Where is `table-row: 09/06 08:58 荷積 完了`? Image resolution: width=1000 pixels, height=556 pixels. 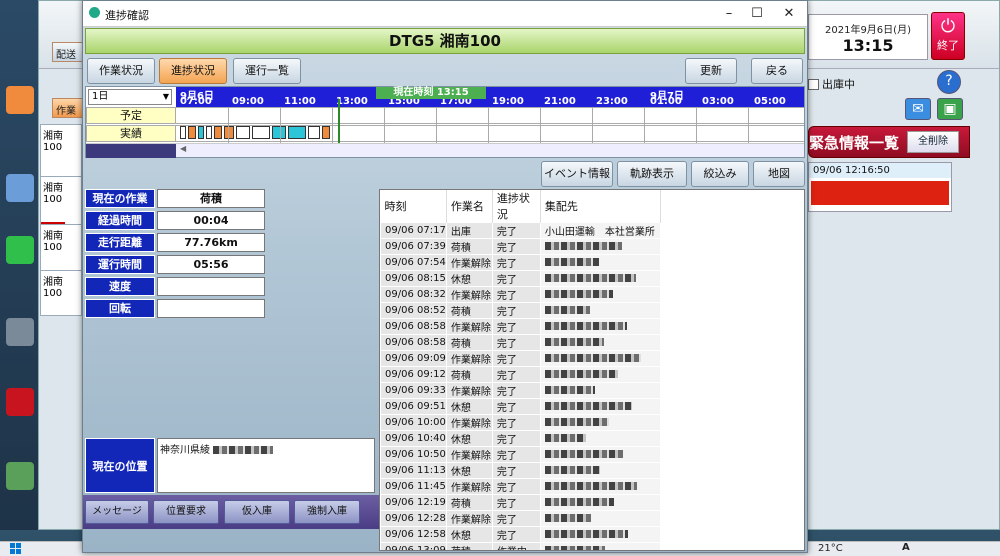 table-row: 09/06 08:58 荷積 完了 is located at coordinates (520, 342).